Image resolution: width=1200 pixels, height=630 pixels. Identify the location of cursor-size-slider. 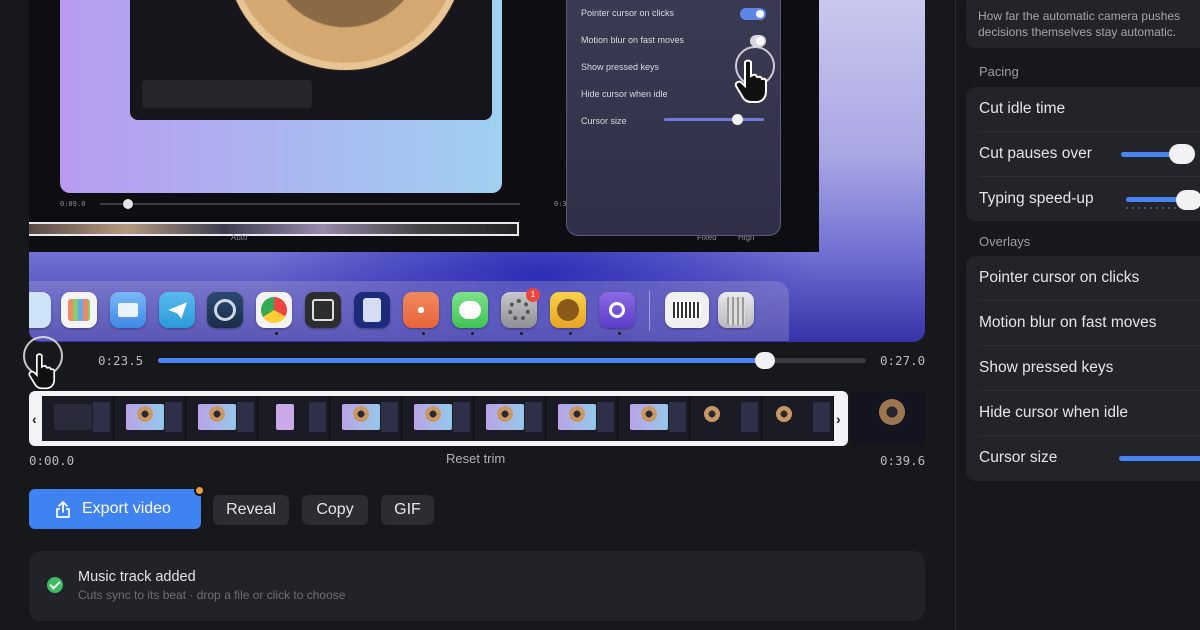
(1159, 458).